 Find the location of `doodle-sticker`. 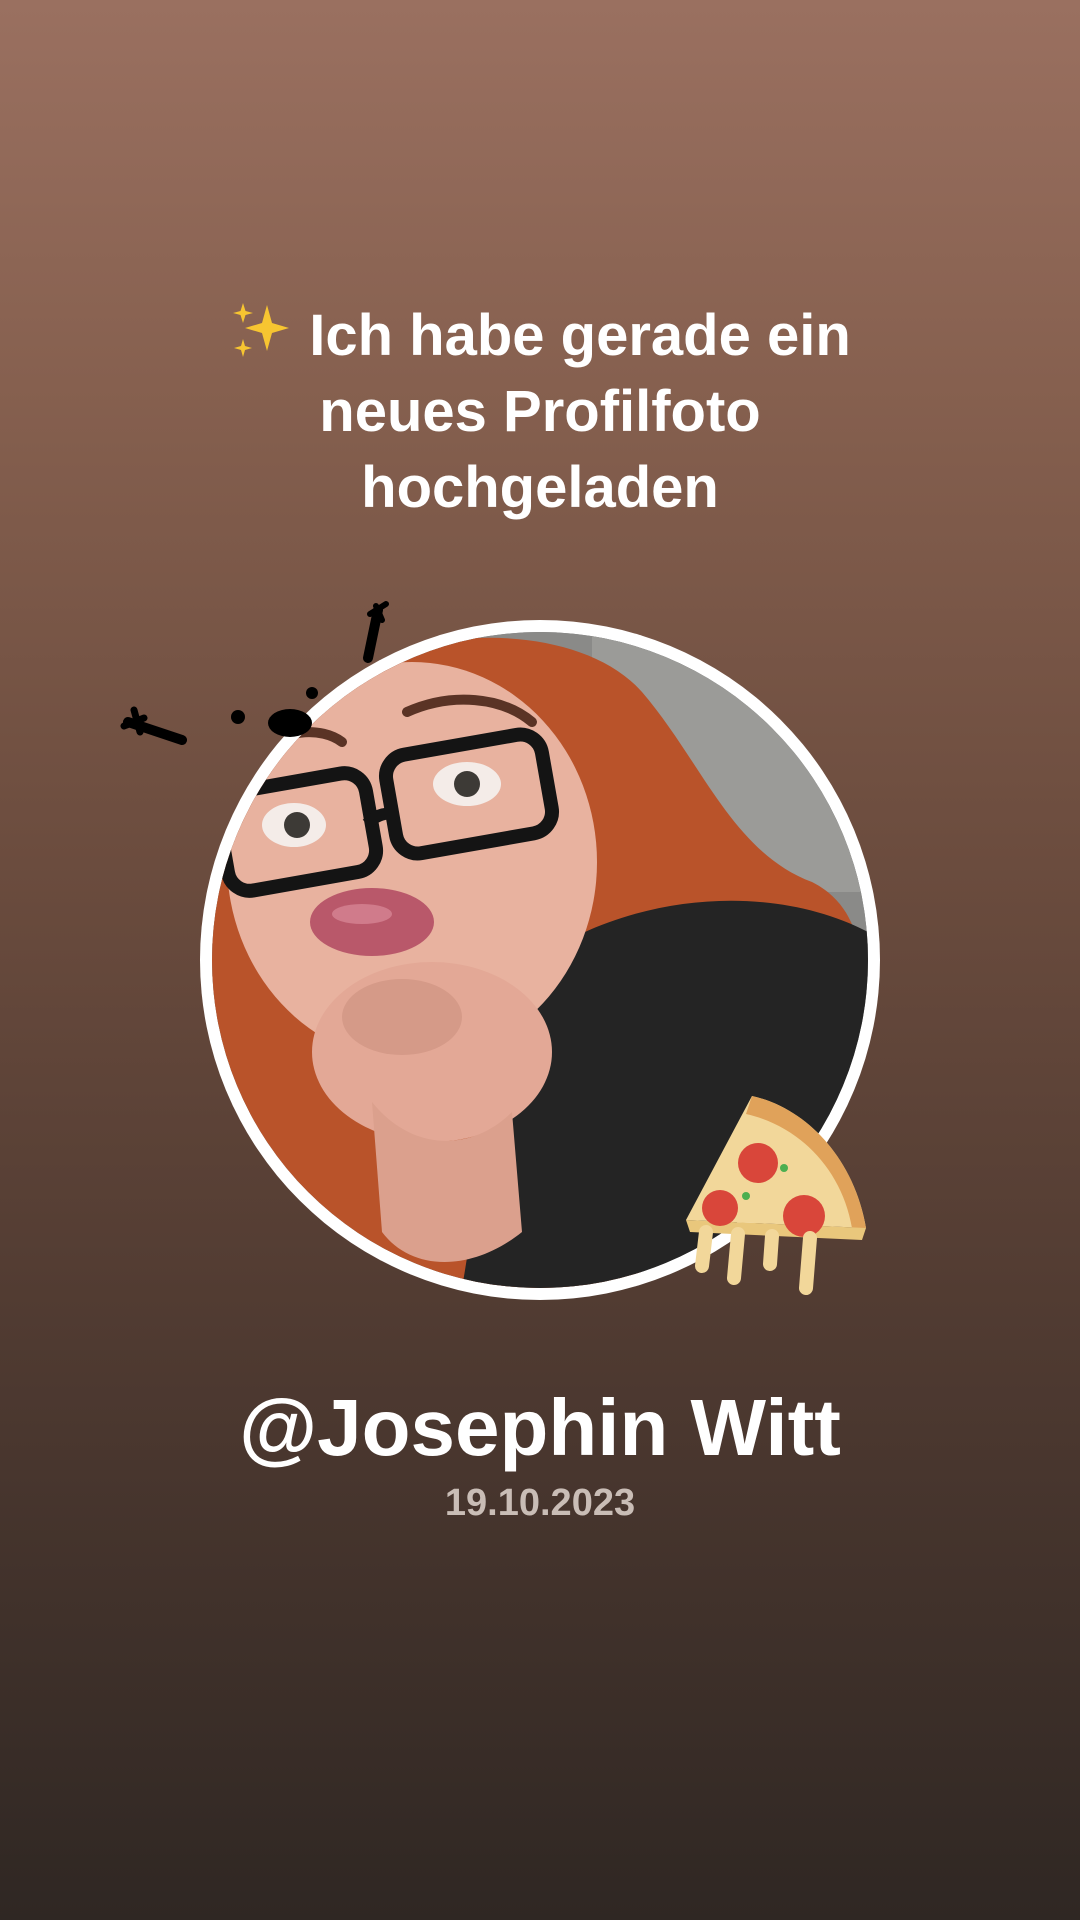

doodle-sticker is located at coordinates (265, 683).